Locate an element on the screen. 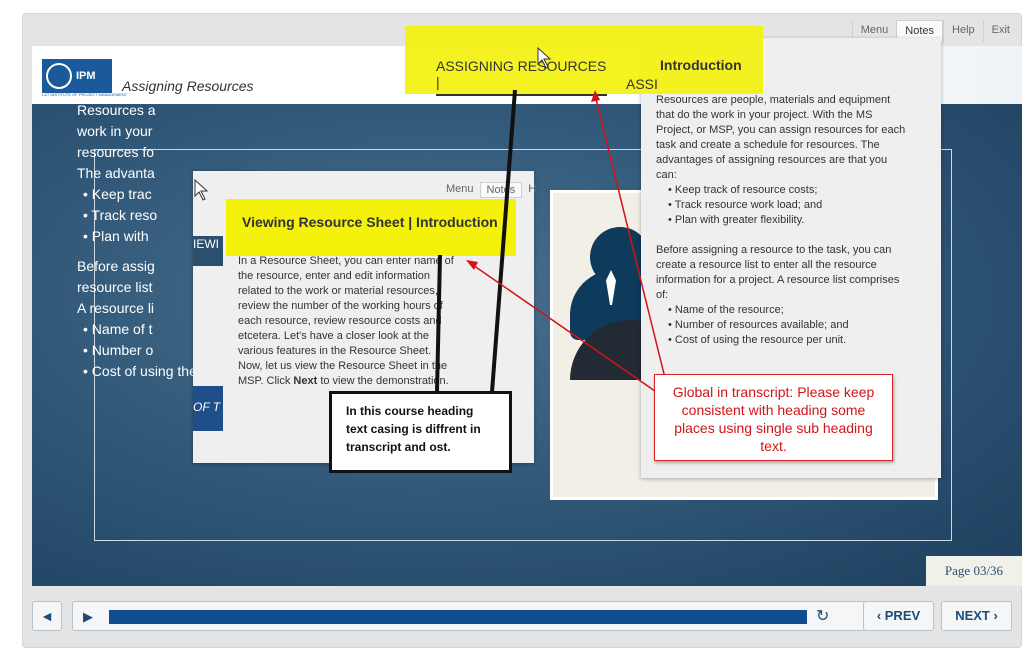  notes-bullet: Plan with greater flexibility. is located at coordinates (784, 220).